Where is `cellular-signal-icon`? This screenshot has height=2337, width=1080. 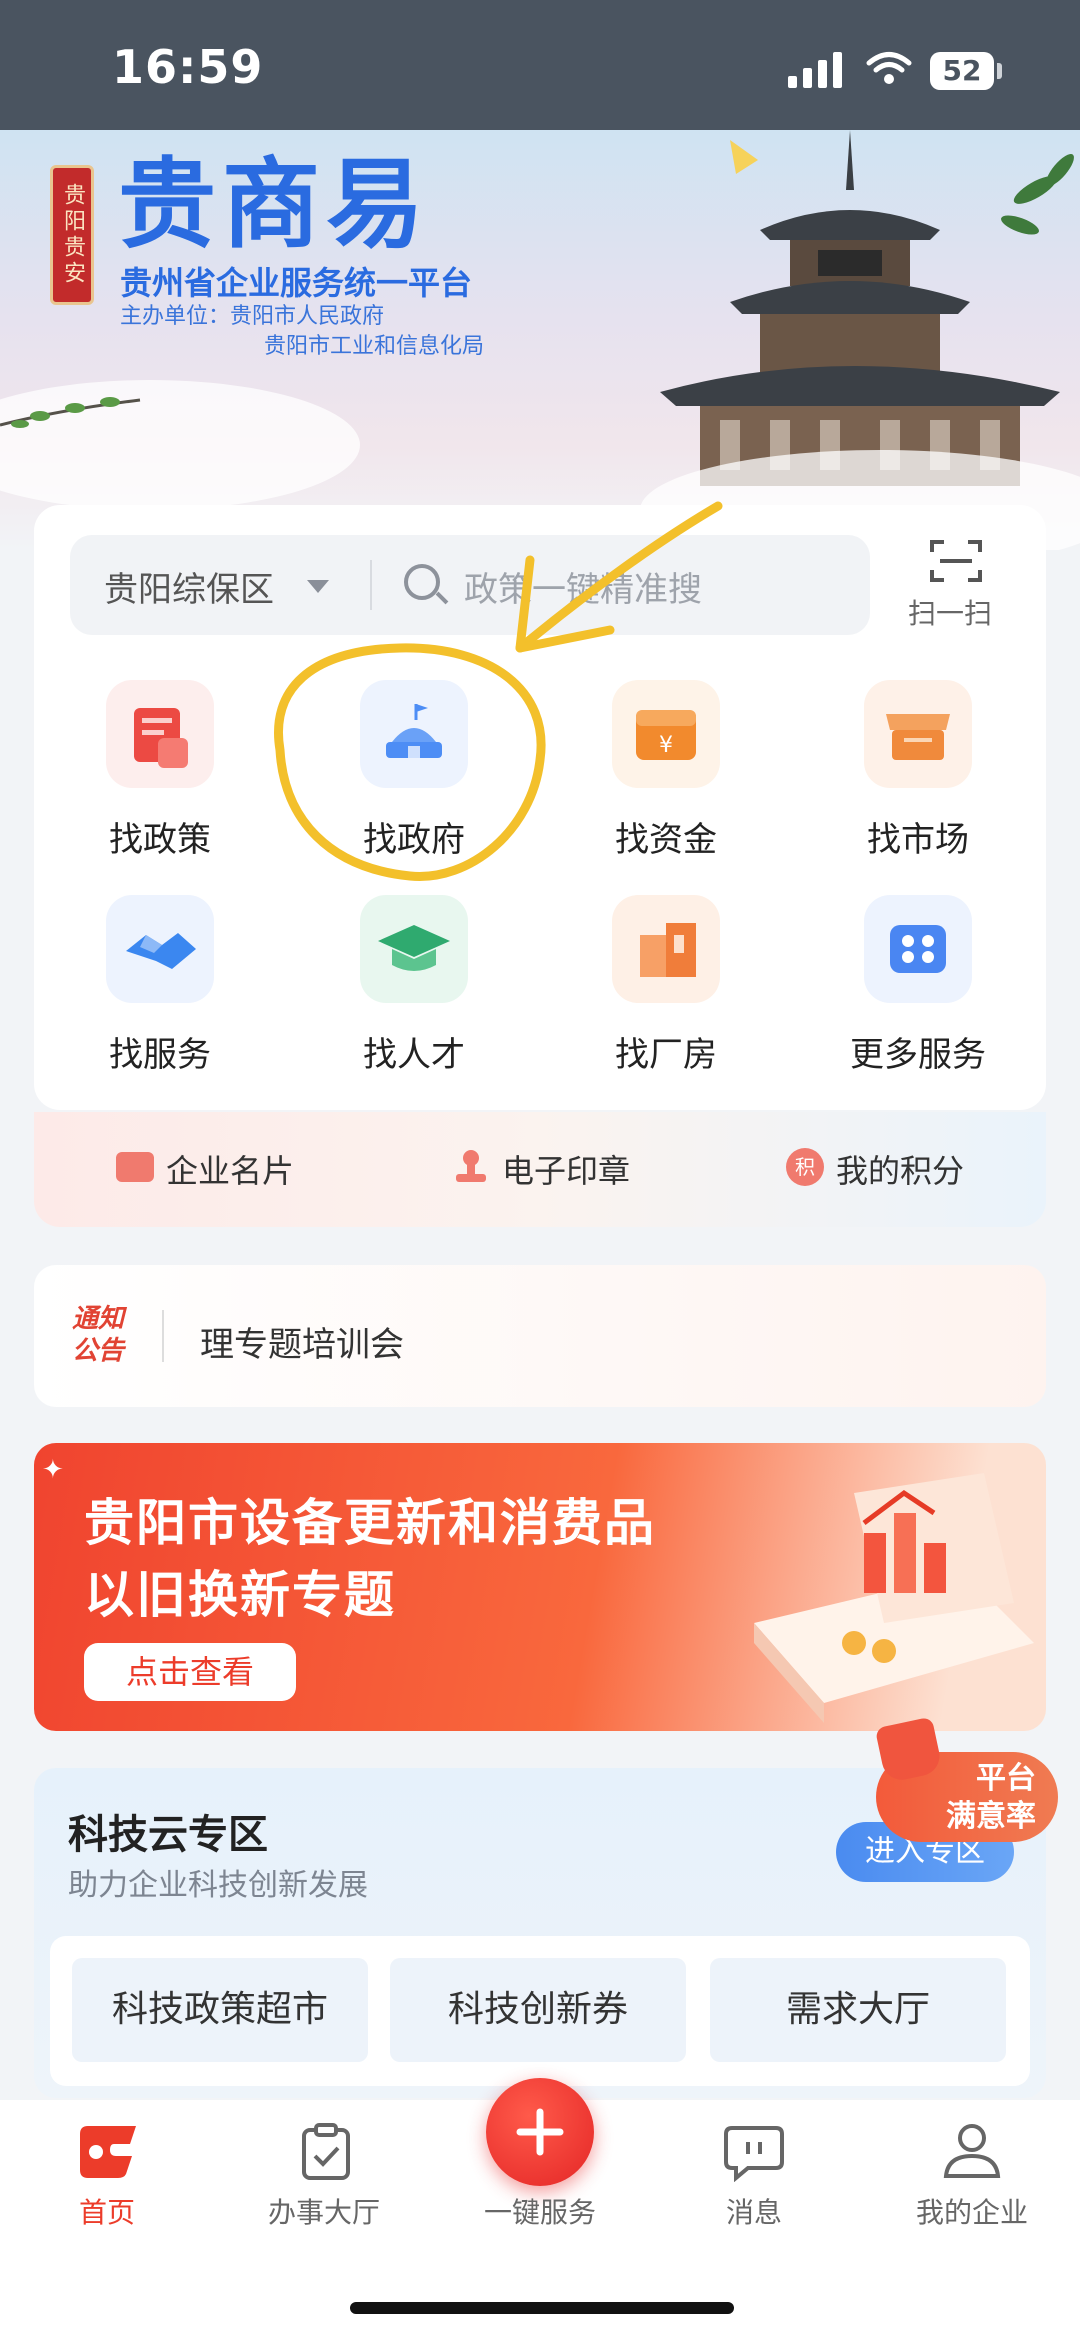 cellular-signal-icon is located at coordinates (816, 69).